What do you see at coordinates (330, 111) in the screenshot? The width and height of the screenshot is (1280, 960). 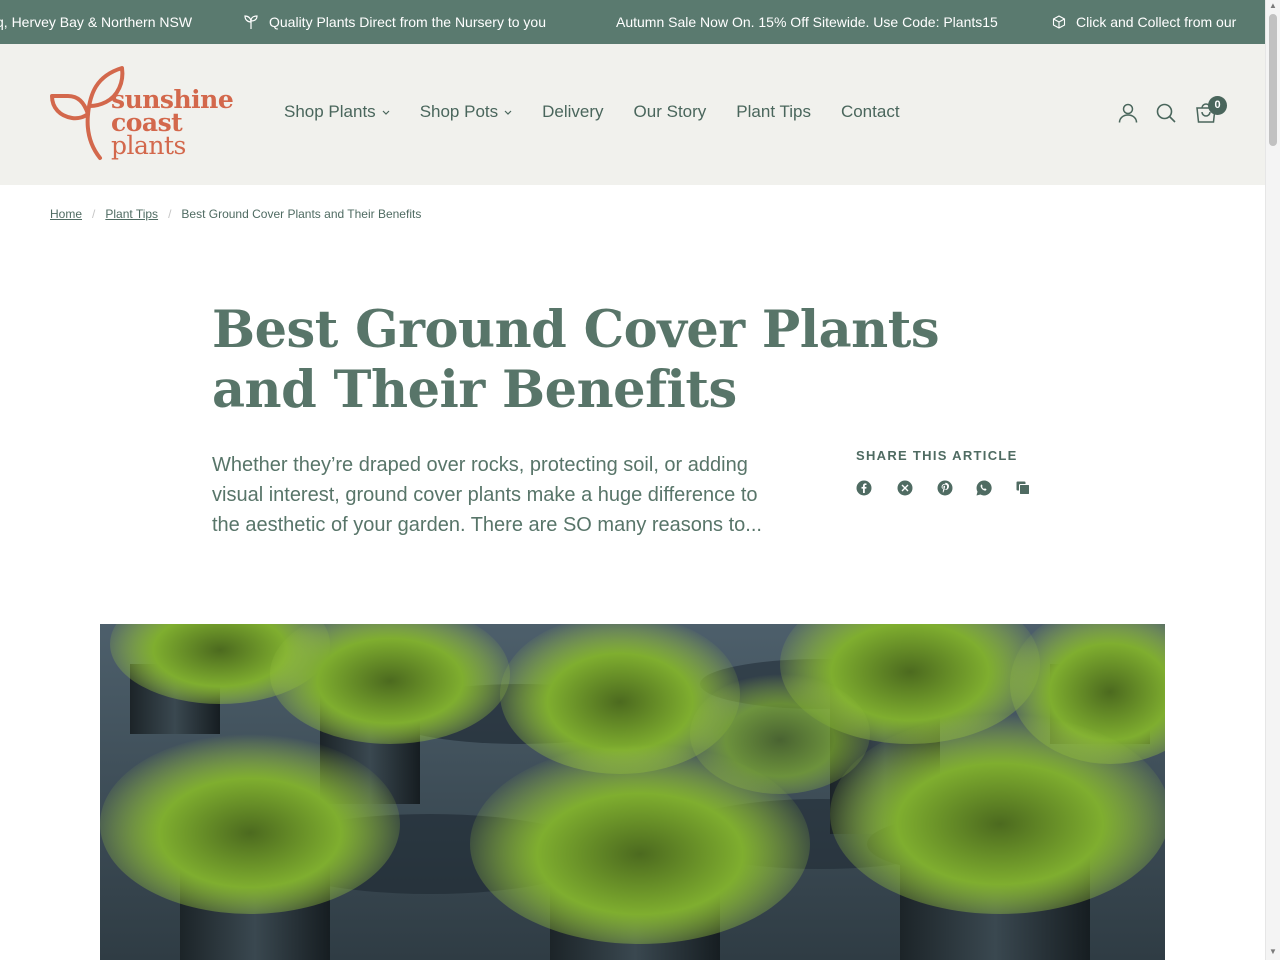 I see `nav-item-label: Shop Plants` at bounding box center [330, 111].